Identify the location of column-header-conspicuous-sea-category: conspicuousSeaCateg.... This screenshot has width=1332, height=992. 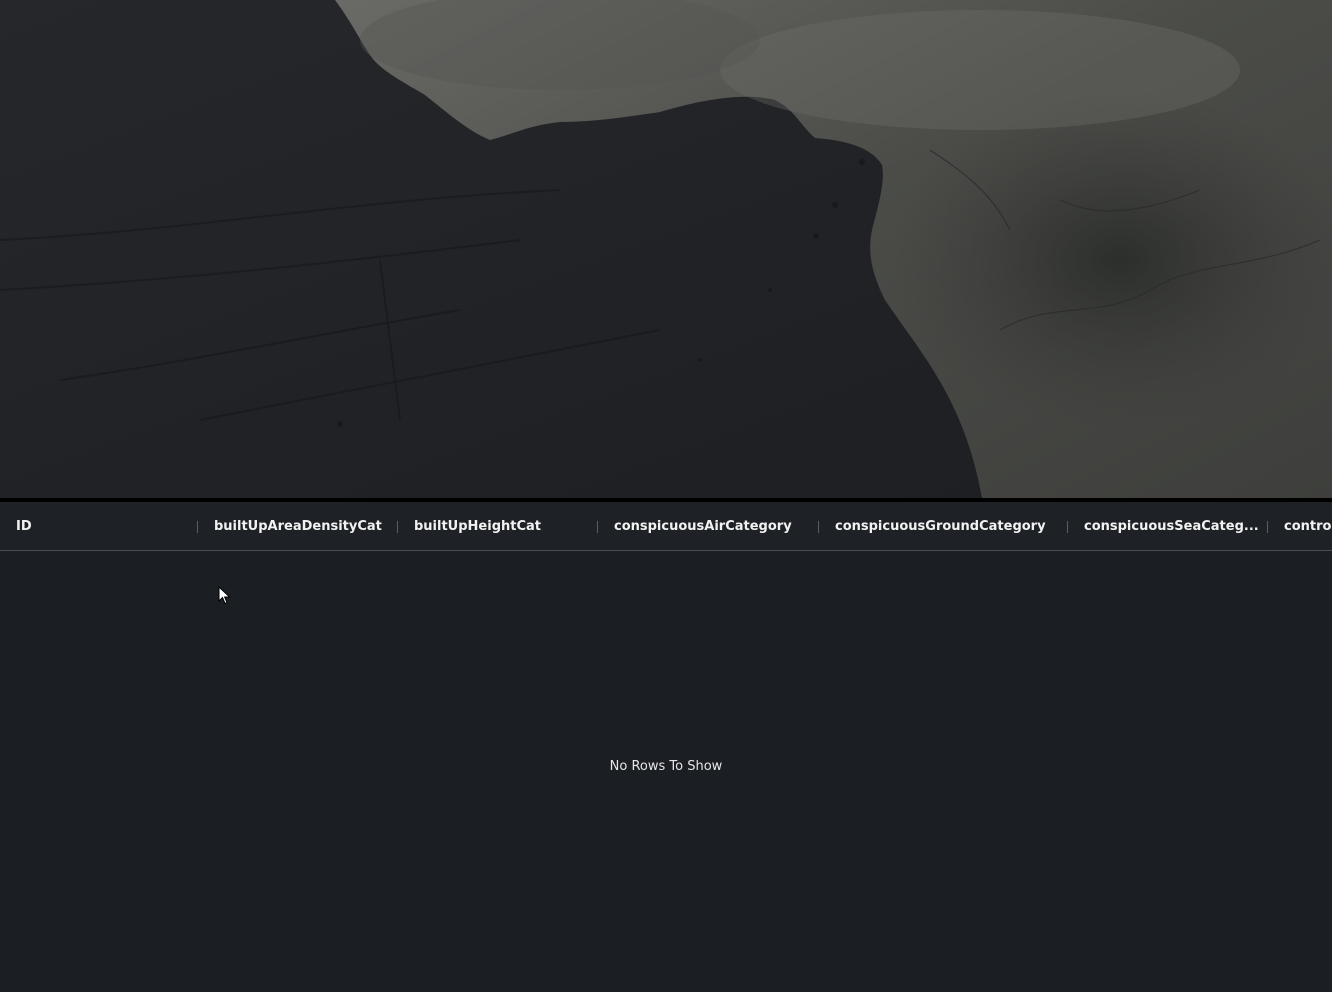
(1168, 526).